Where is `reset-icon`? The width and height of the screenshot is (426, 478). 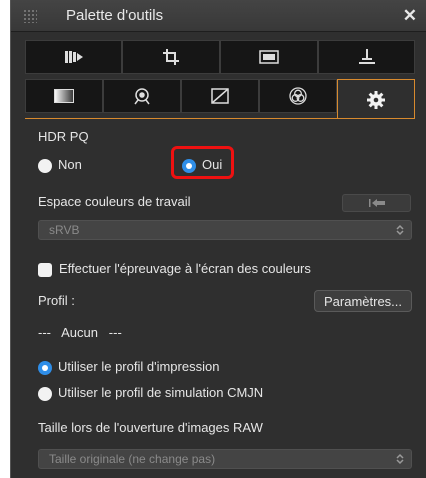
reset-icon is located at coordinates (376, 203).